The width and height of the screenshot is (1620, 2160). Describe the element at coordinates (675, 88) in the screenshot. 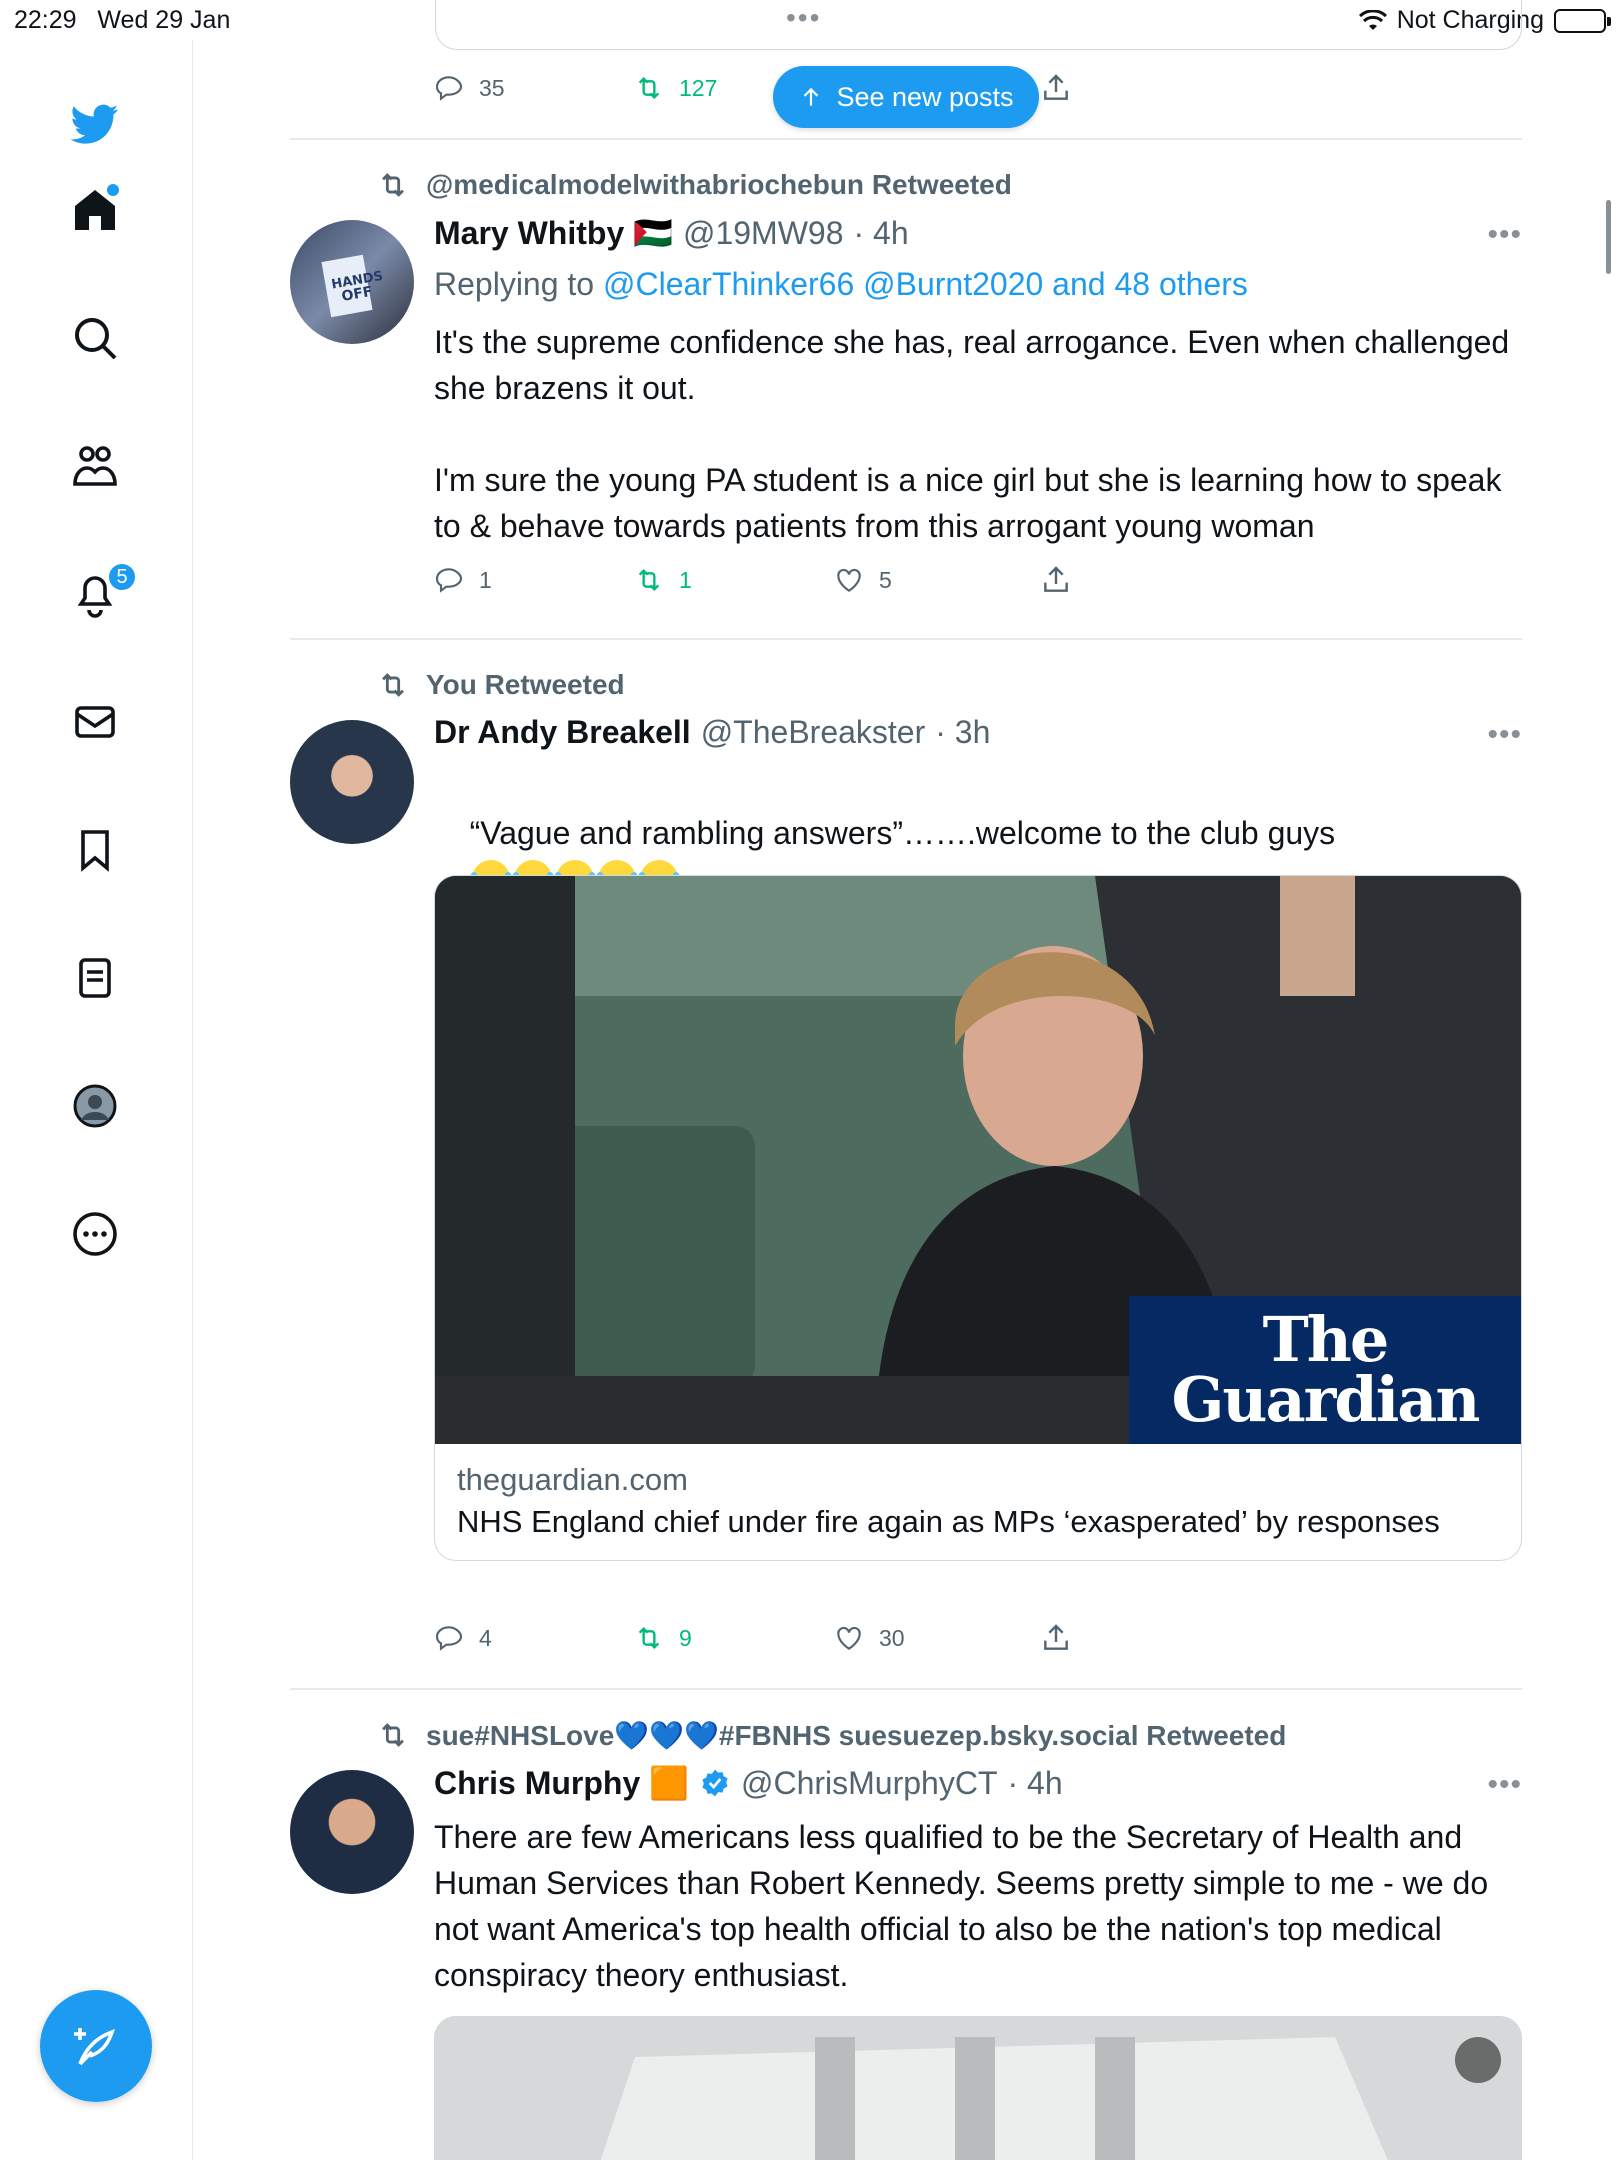

I see `retweet-action: 127` at that location.